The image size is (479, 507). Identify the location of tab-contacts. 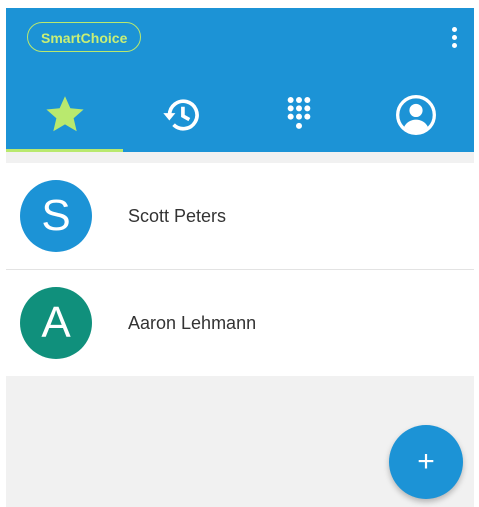
(415, 115).